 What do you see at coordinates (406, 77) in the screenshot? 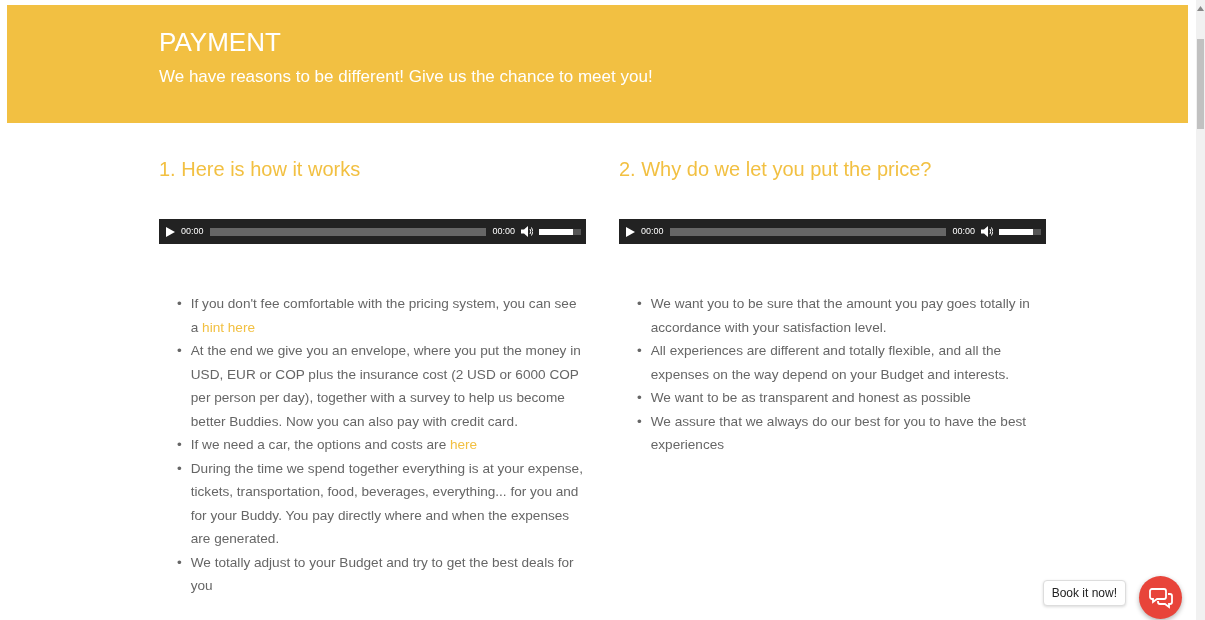
I see `page-subtitle: We have reasons to be different! Give us the chance to meet you!` at bounding box center [406, 77].